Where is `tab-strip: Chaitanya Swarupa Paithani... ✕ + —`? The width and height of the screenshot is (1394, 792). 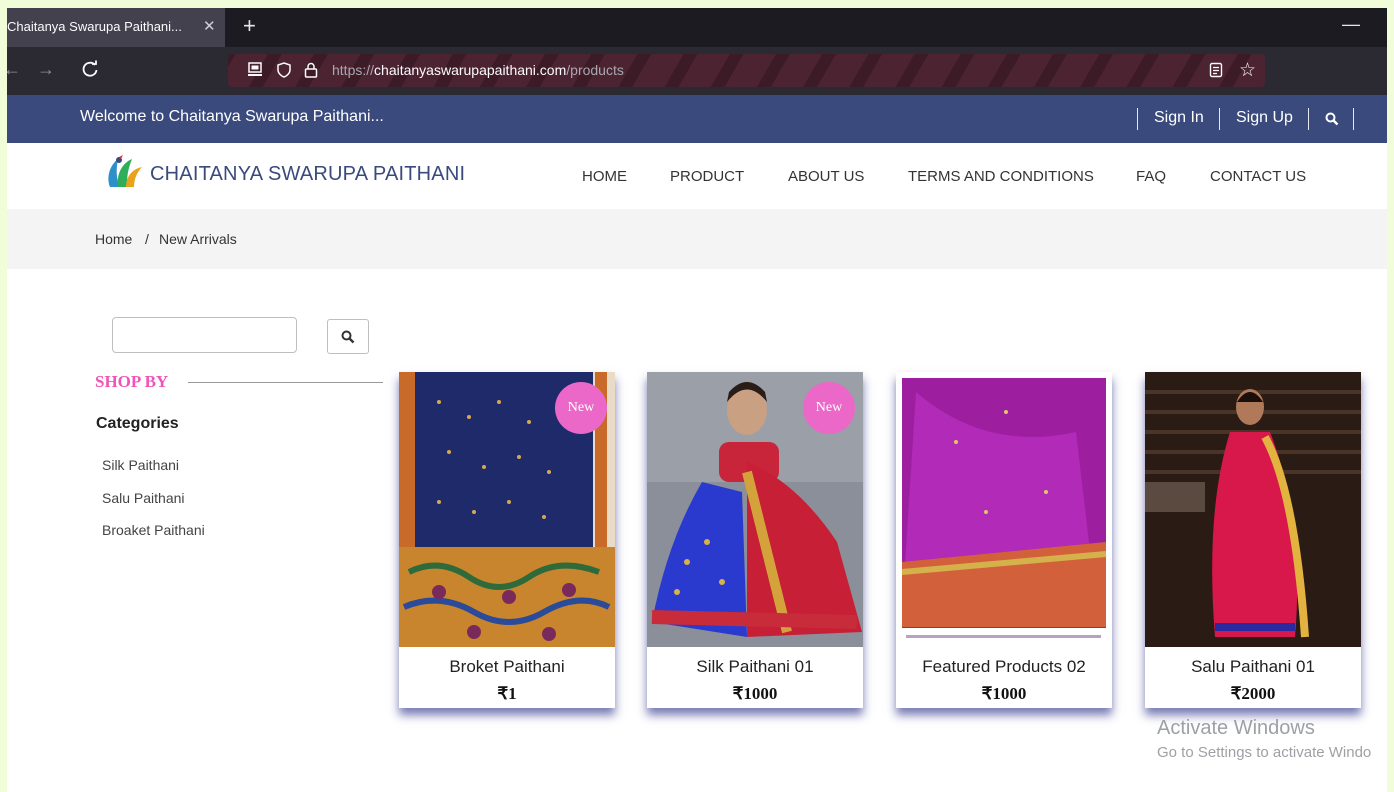 tab-strip: Chaitanya Swarupa Paithani... ✕ + — is located at coordinates (697, 27).